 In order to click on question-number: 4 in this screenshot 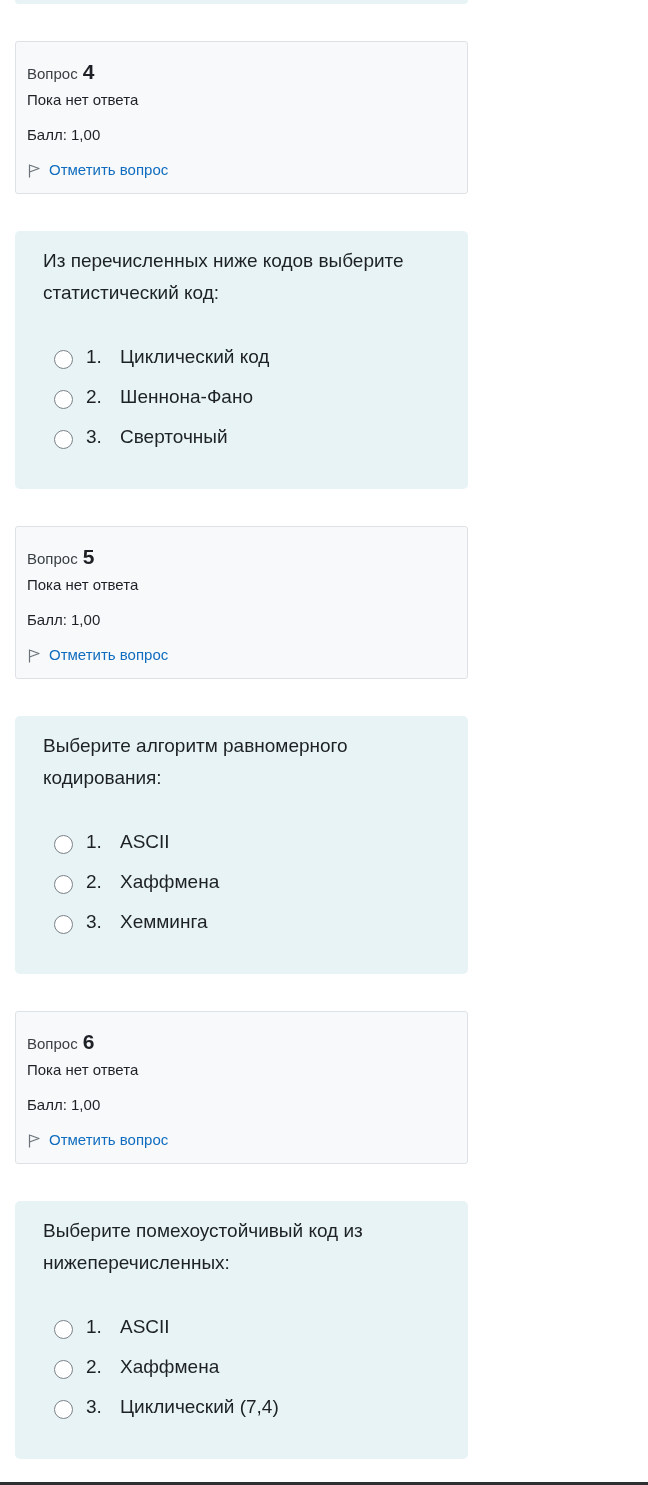, I will do `click(88, 72)`.